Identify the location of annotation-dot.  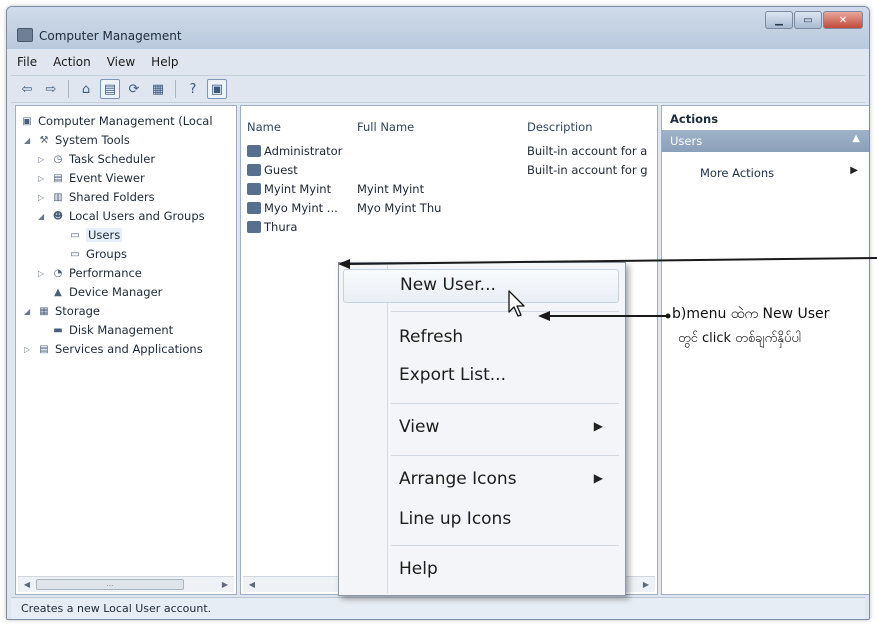
(668, 316).